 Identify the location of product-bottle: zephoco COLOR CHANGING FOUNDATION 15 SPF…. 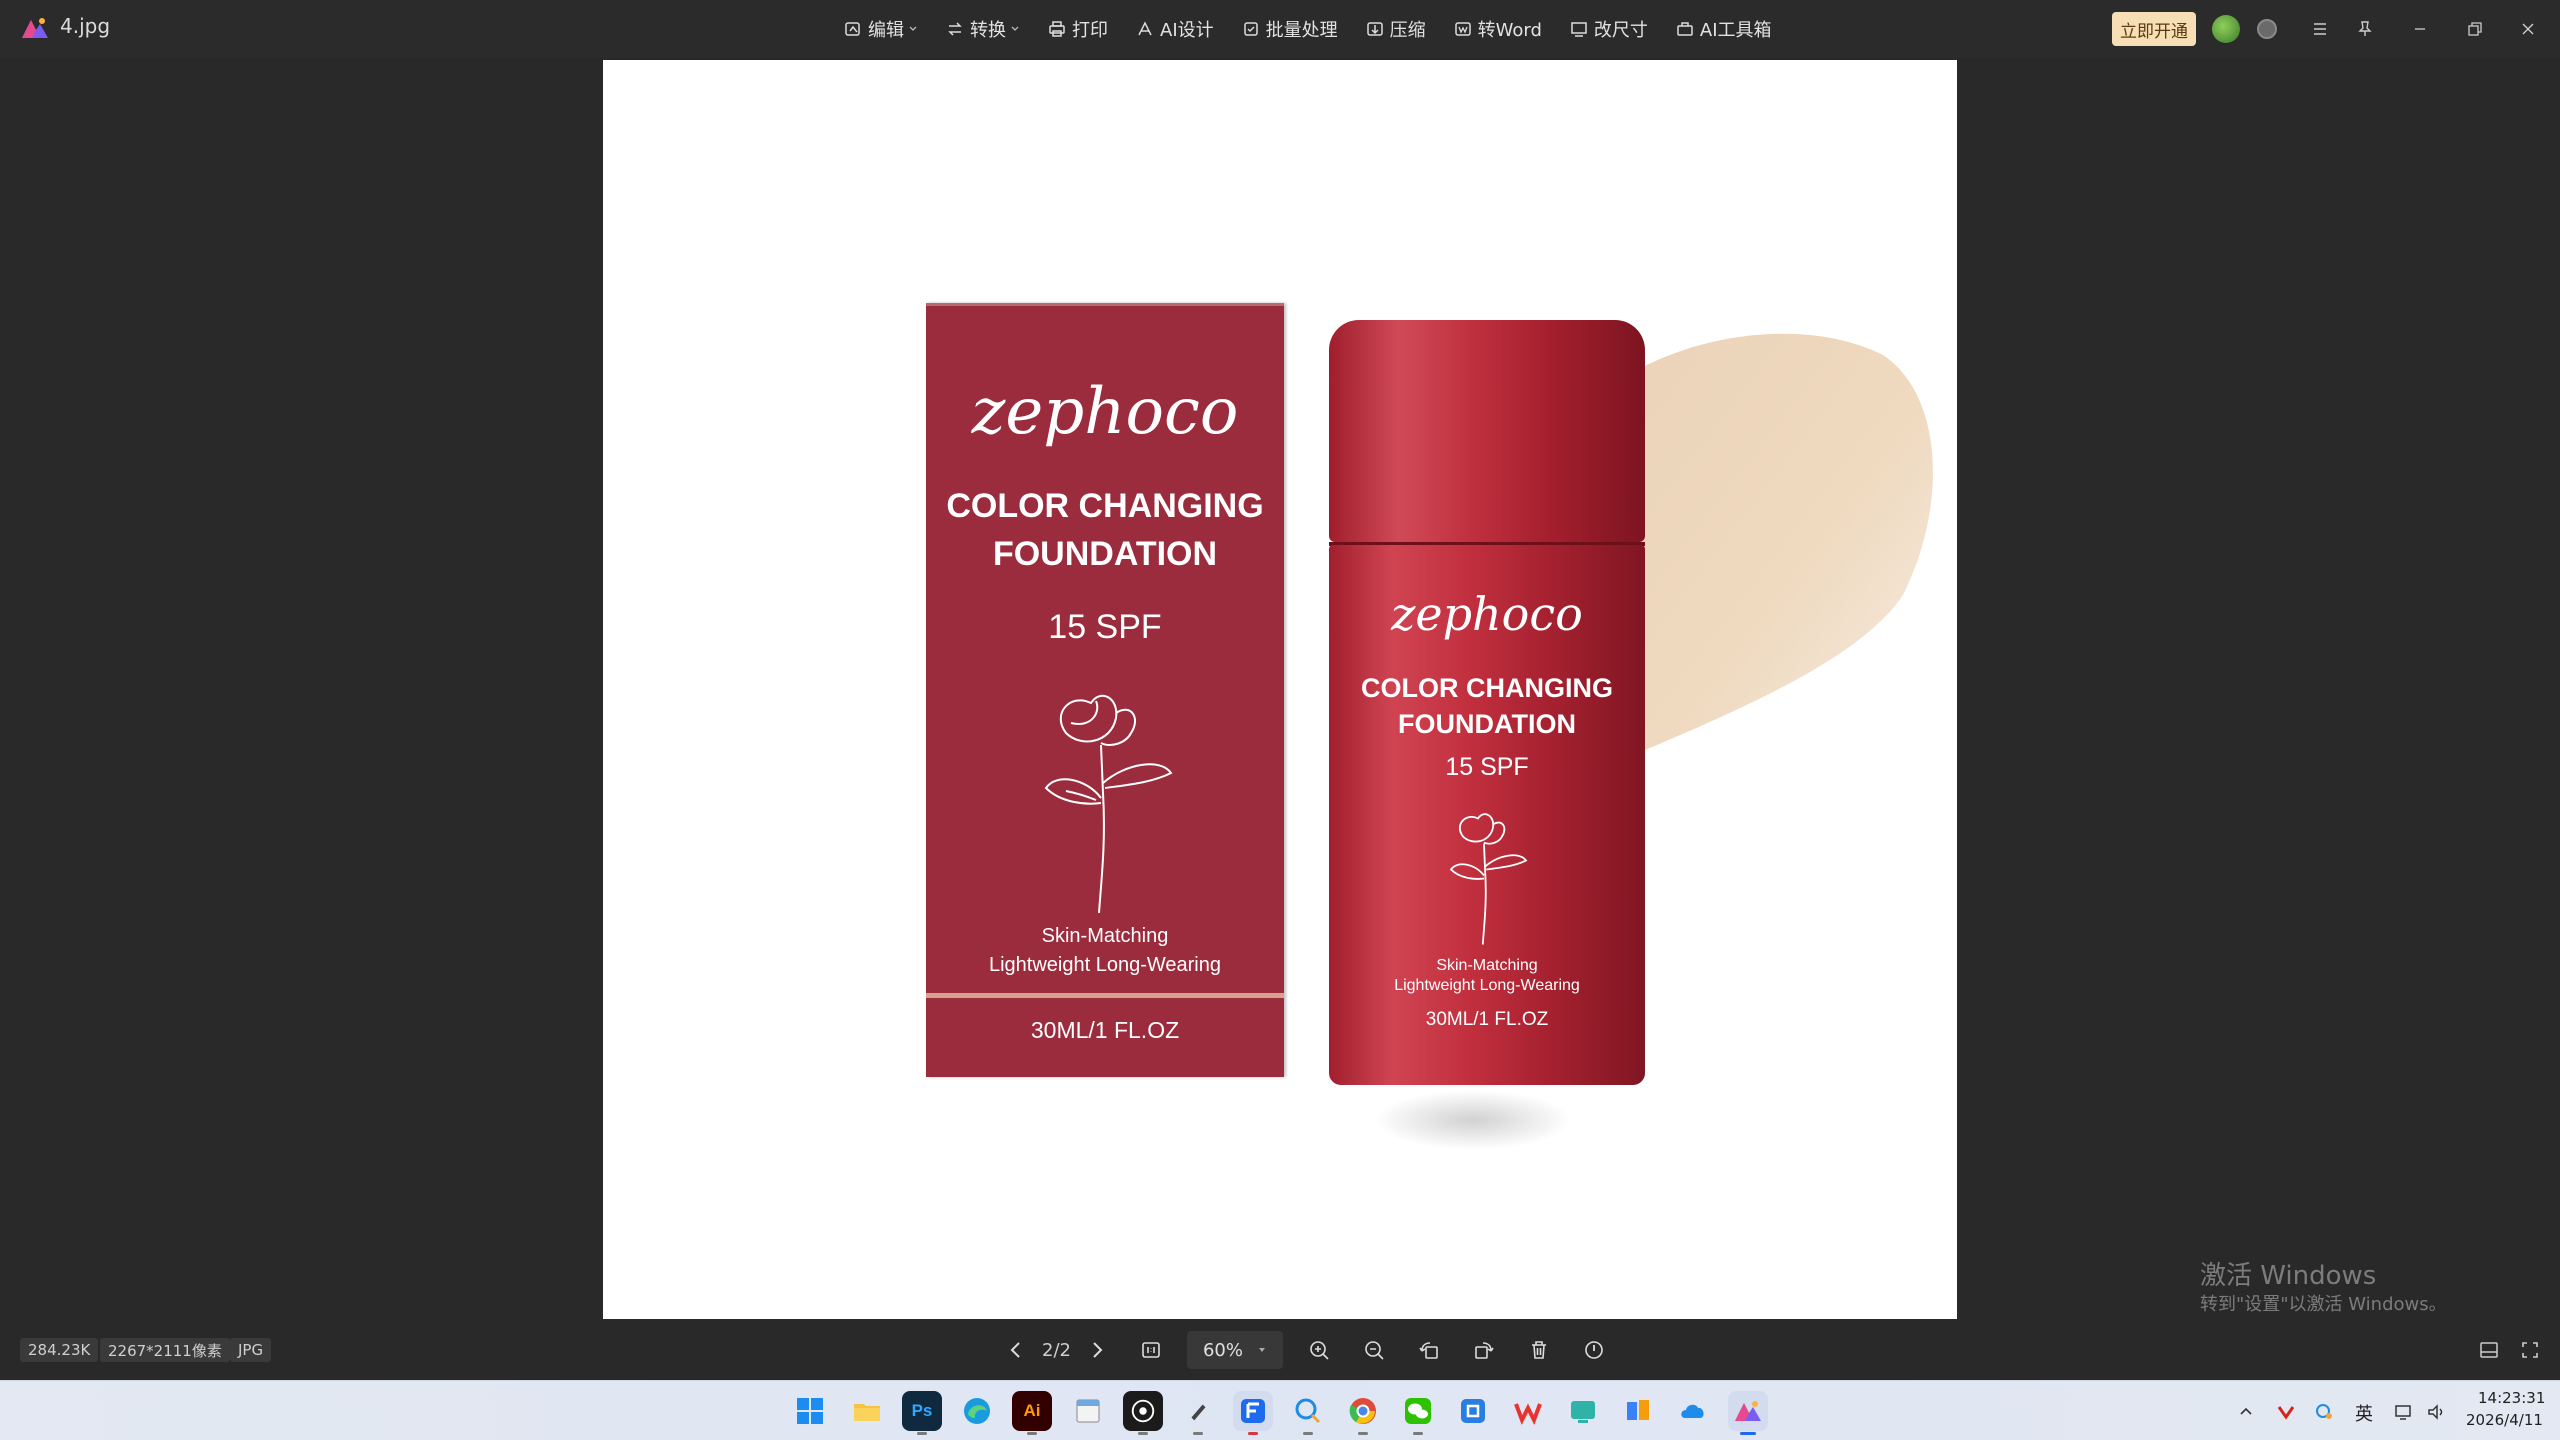
(1487, 702).